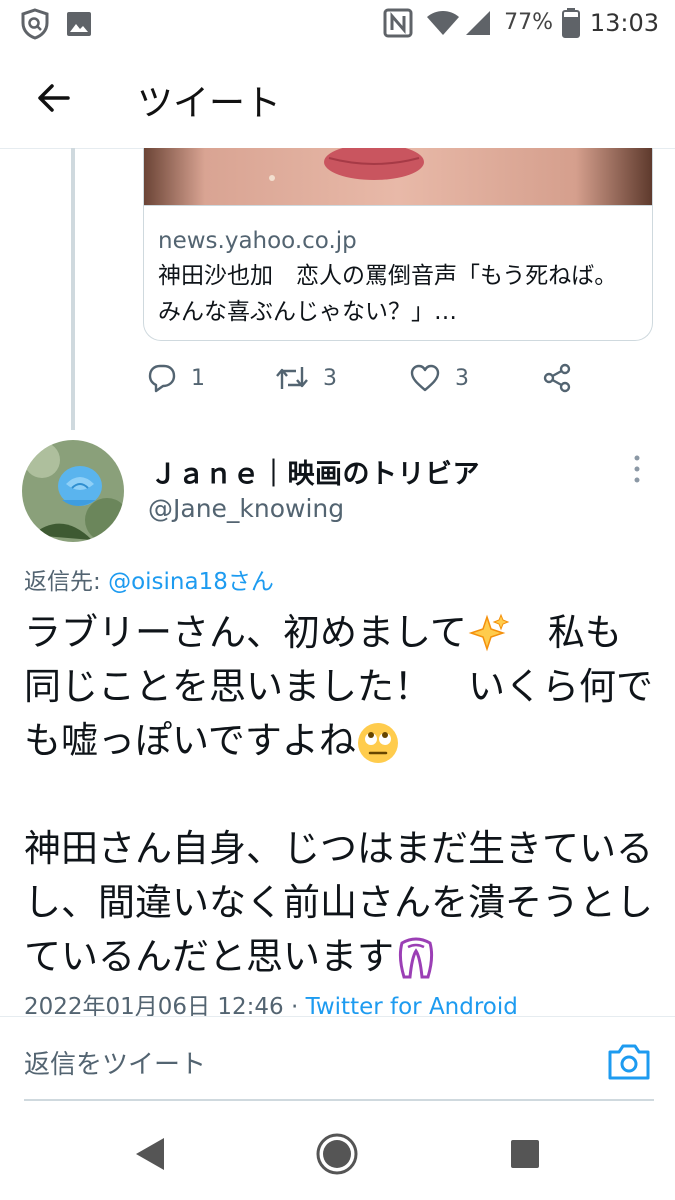 The height and width of the screenshot is (1200, 675). What do you see at coordinates (377, 742) in the screenshot?
I see `face-rolling-eyes-icon` at bounding box center [377, 742].